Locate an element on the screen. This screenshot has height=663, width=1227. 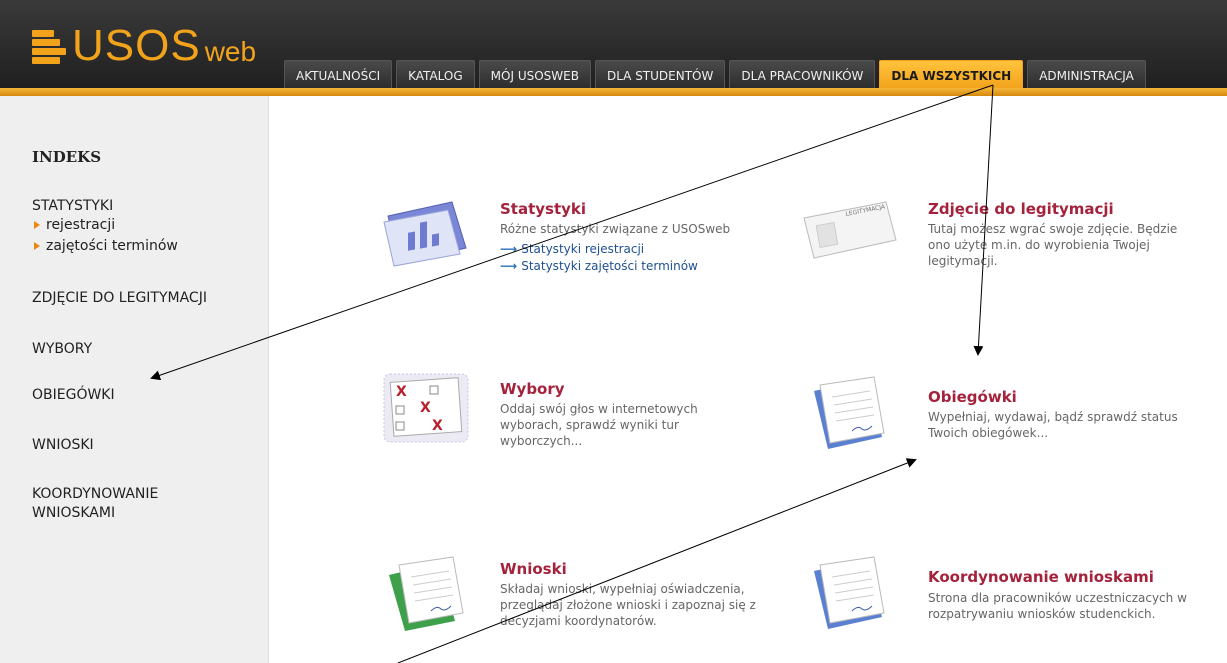
logo-usos-text: USOS is located at coordinates (136, 45).